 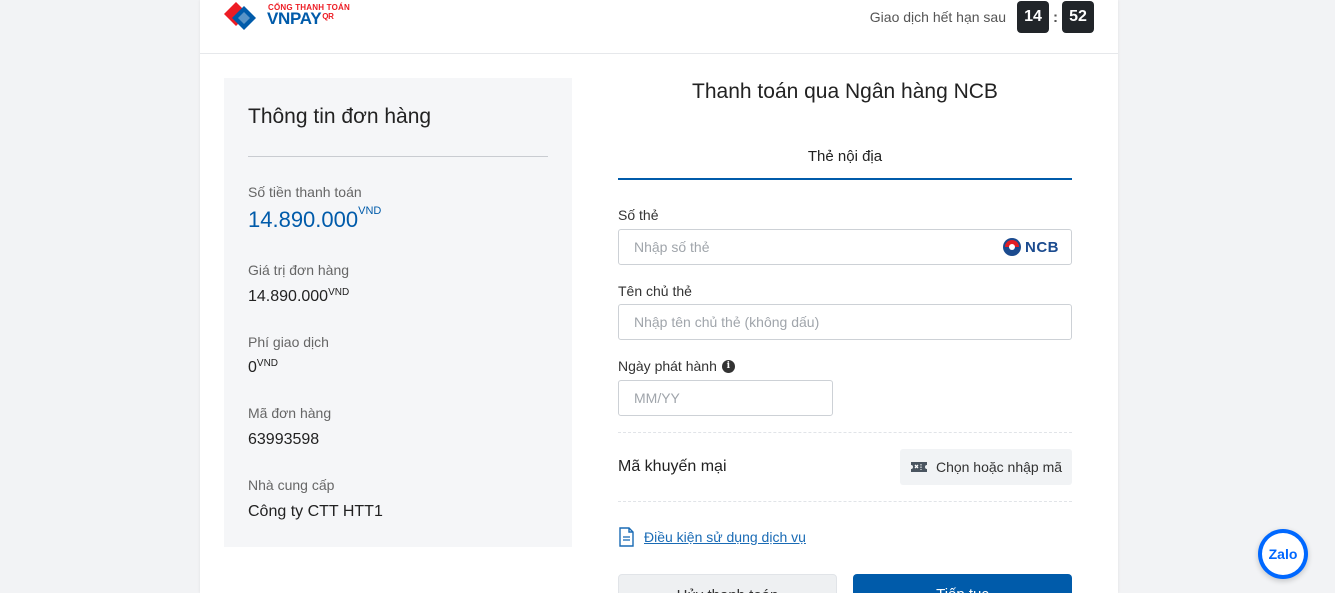 What do you see at coordinates (305, 192) in the screenshot?
I see `amount-label: Số tiền thanh toán` at bounding box center [305, 192].